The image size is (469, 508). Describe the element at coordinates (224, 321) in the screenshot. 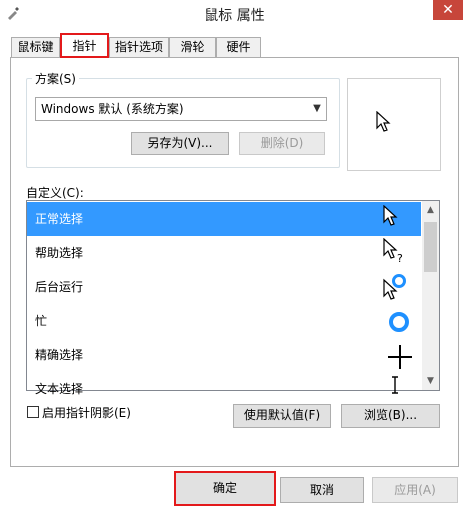

I see `list-item: 忙` at that location.